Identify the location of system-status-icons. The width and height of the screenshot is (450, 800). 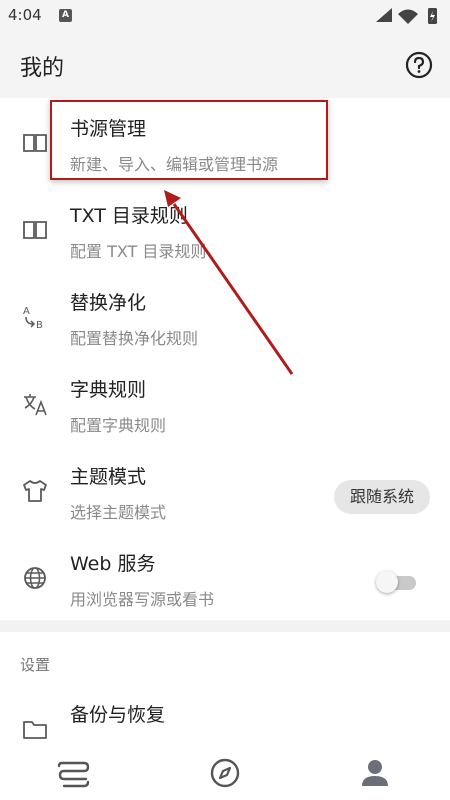
(406, 16).